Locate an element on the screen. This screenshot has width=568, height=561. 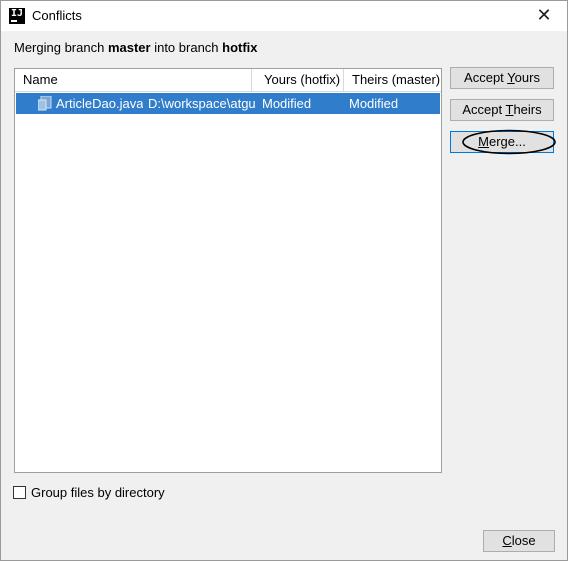
heading-middle: into branch is located at coordinates (186, 47).